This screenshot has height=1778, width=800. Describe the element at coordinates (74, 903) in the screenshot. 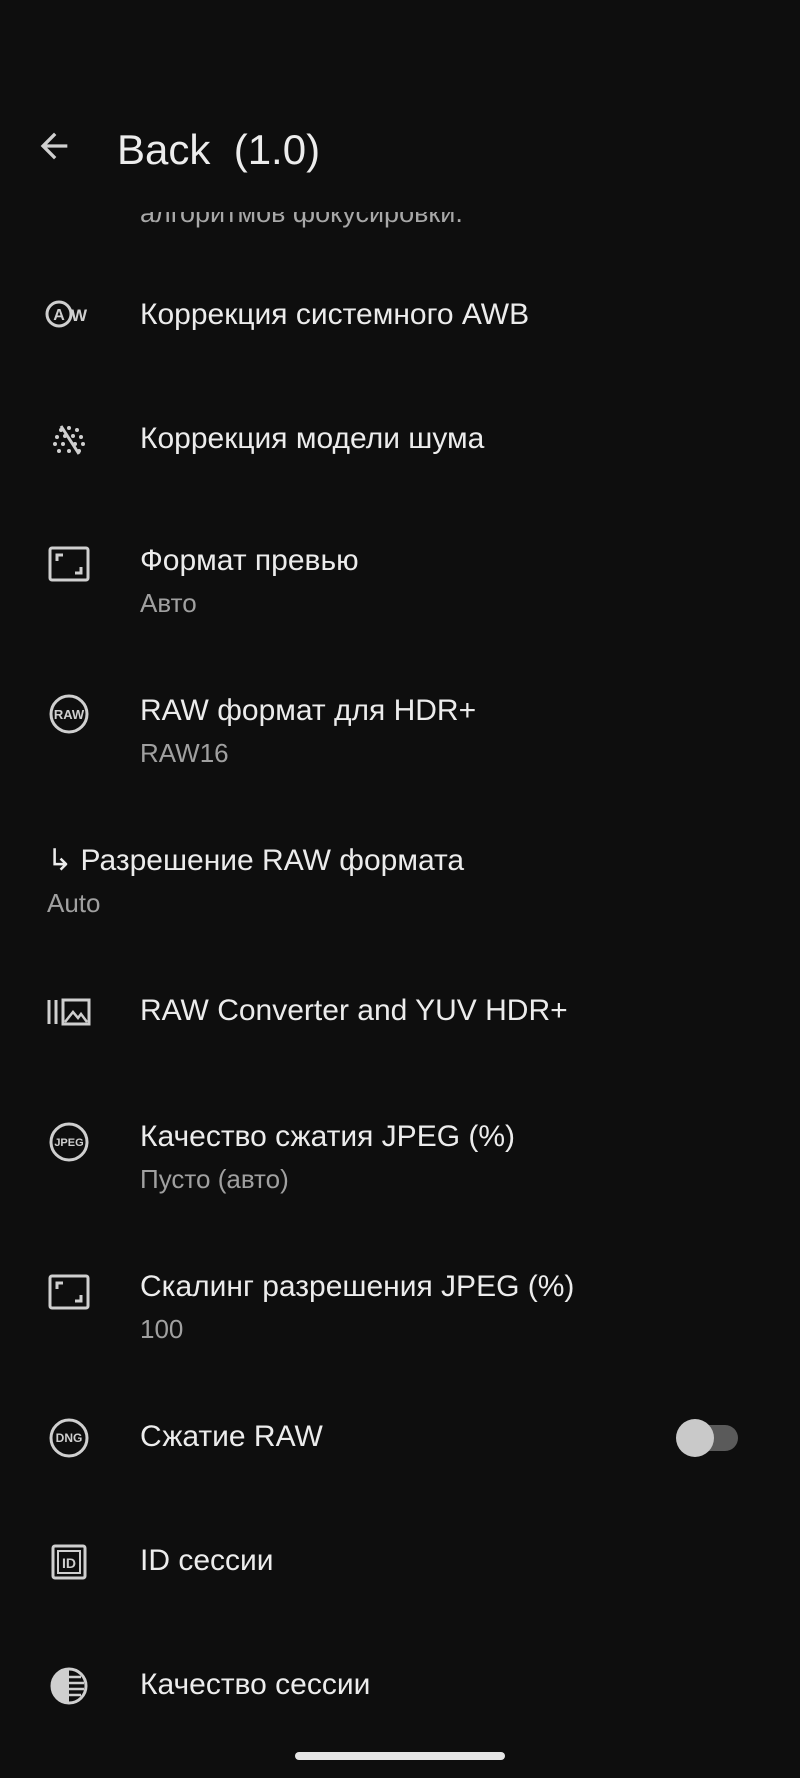

I see `setting-value: Auto` at that location.